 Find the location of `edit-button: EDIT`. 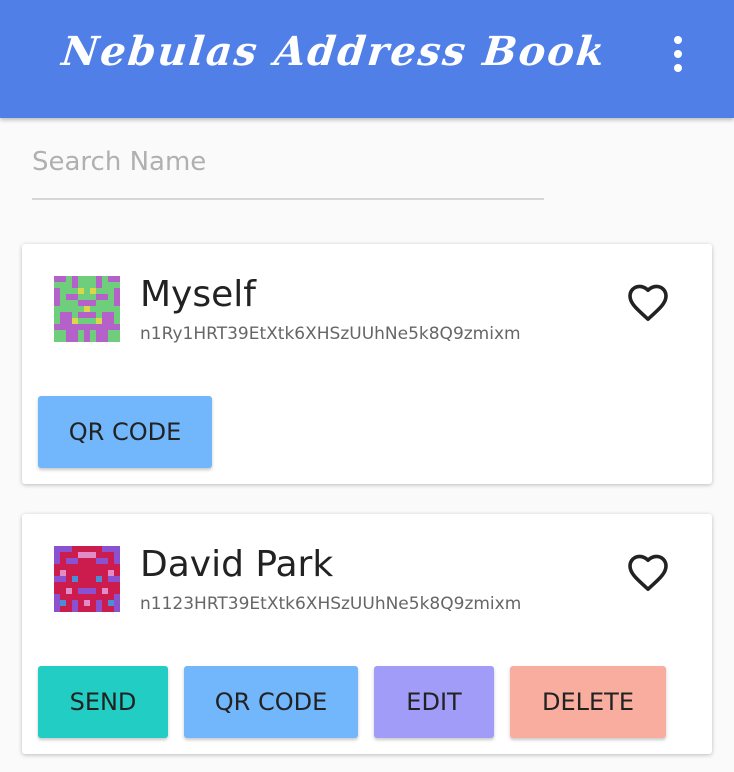

edit-button: EDIT is located at coordinates (434, 702).